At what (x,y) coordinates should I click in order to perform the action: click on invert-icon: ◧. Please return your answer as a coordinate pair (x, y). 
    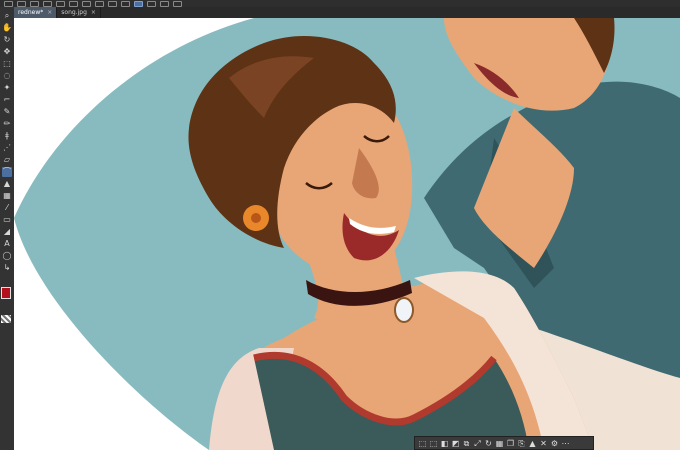
    Looking at the image, I should click on (444, 443).